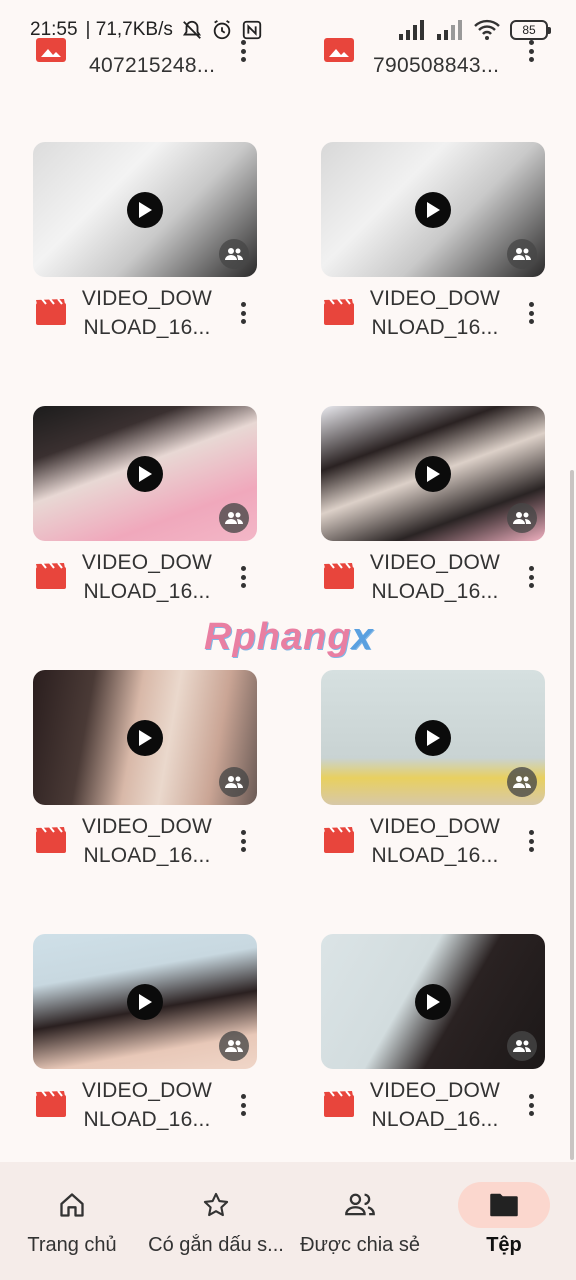  I want to click on status-left: 21:55 | 71,7KB/s, so click(146, 30).